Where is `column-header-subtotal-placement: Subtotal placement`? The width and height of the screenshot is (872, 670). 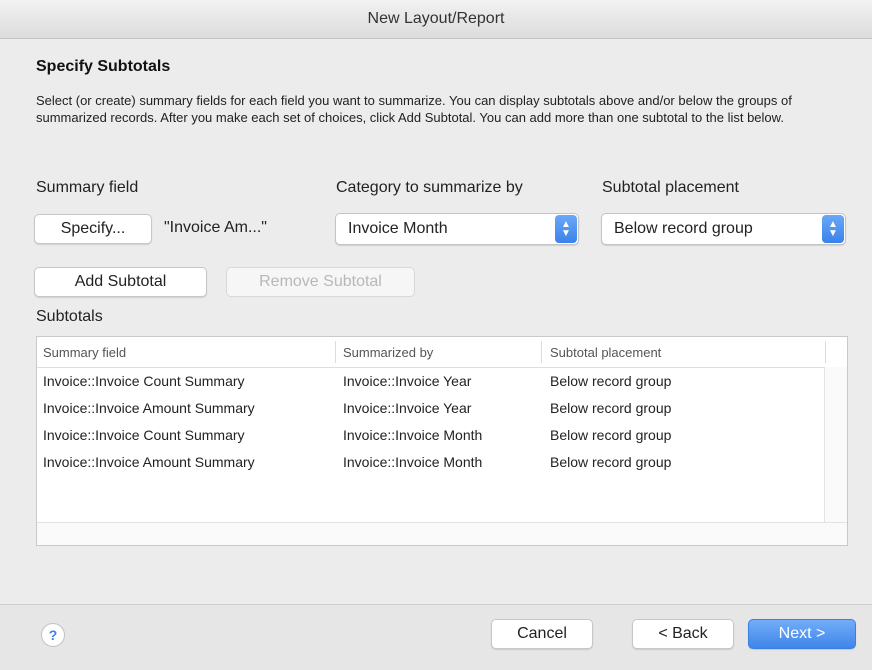
column-header-subtotal-placement: Subtotal placement is located at coordinates (605, 352).